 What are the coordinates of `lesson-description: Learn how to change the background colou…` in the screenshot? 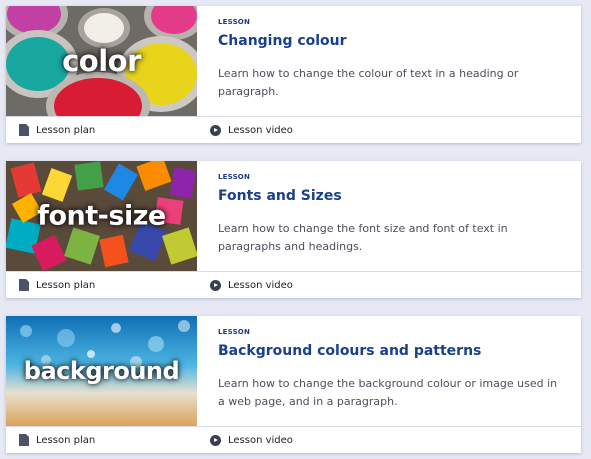 It's located at (388, 392).